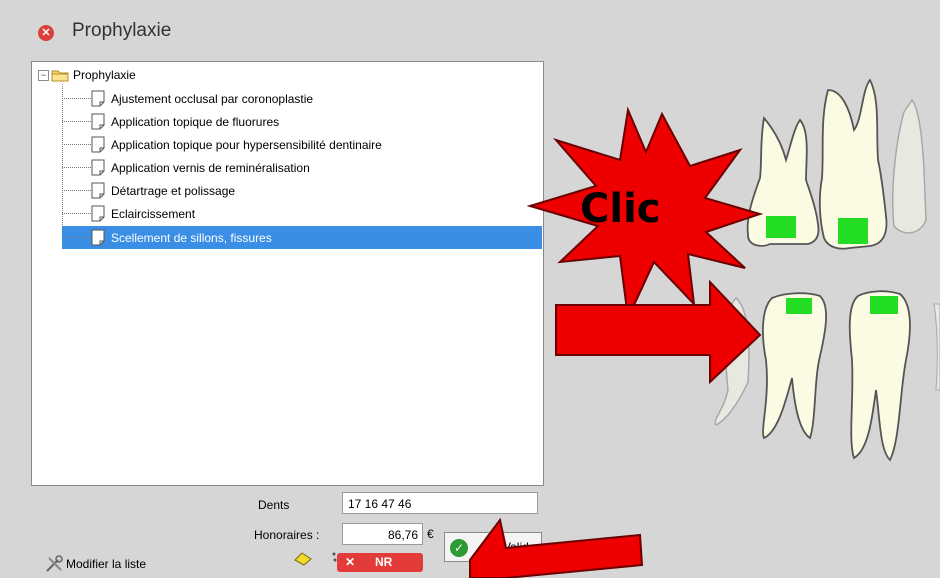 This screenshot has width=948, height=578. I want to click on honoraires-label: Honoraires :, so click(287, 535).